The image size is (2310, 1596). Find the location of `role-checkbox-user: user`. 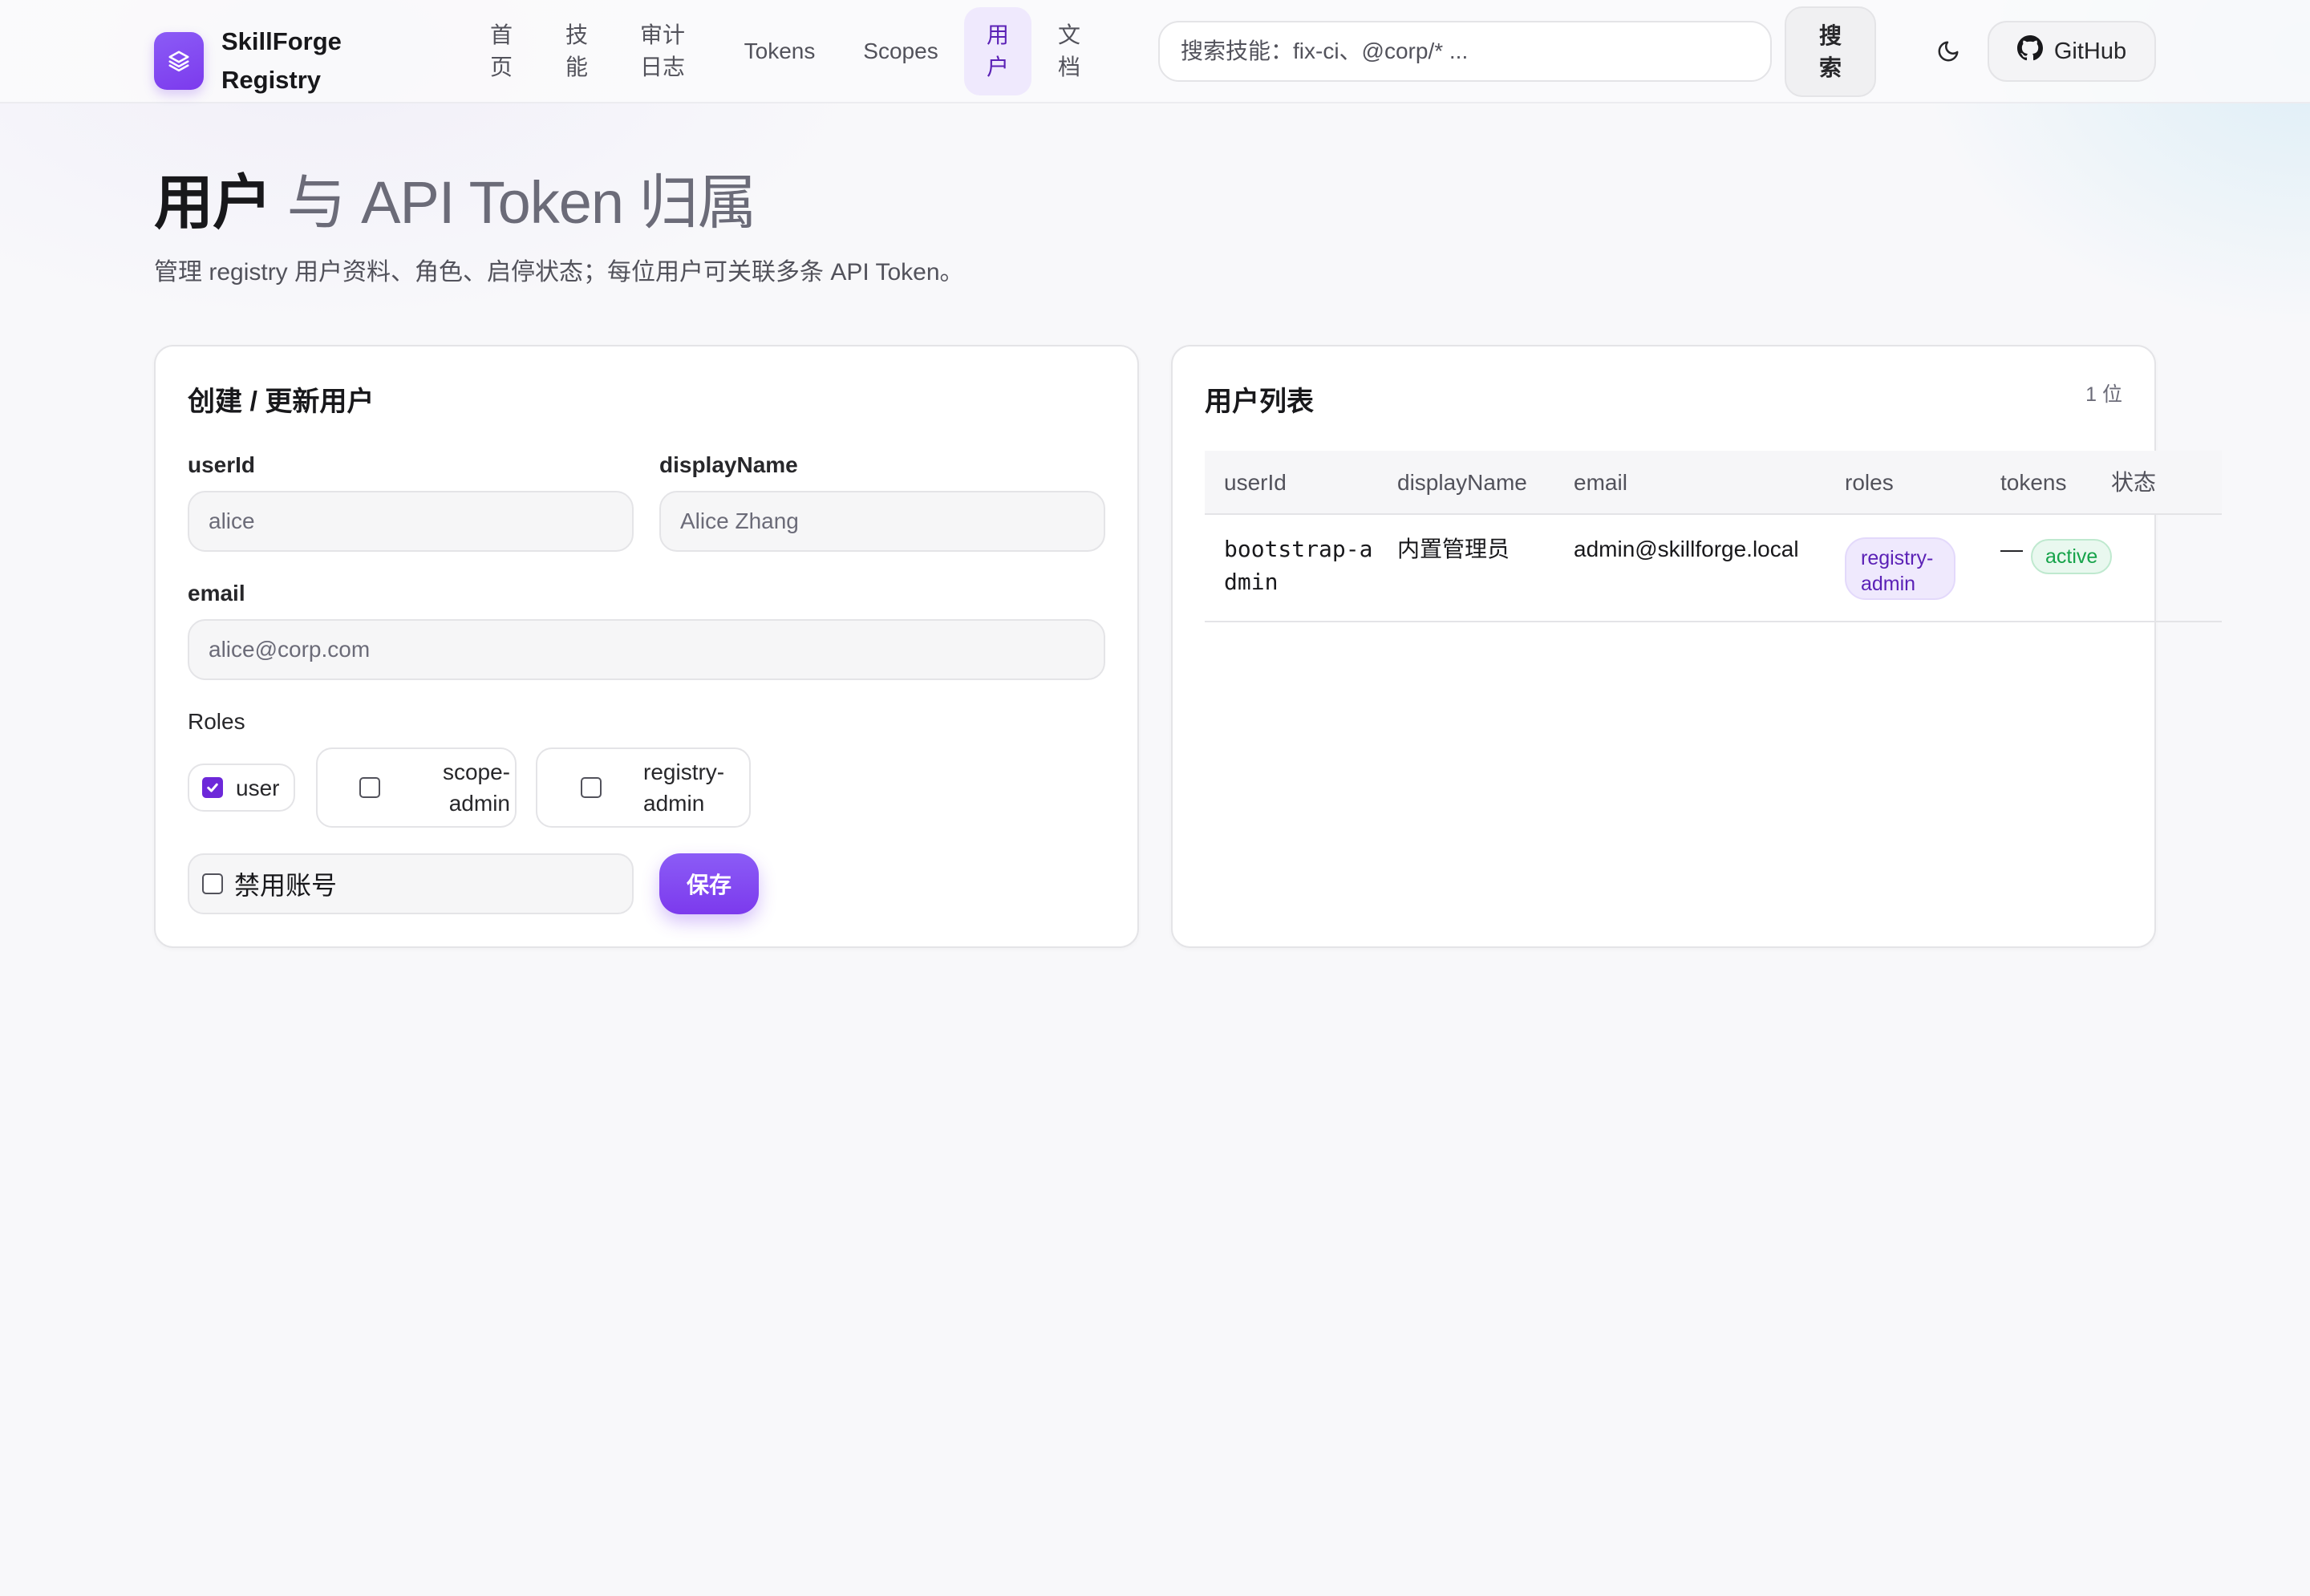

role-checkbox-user: user is located at coordinates (241, 788).